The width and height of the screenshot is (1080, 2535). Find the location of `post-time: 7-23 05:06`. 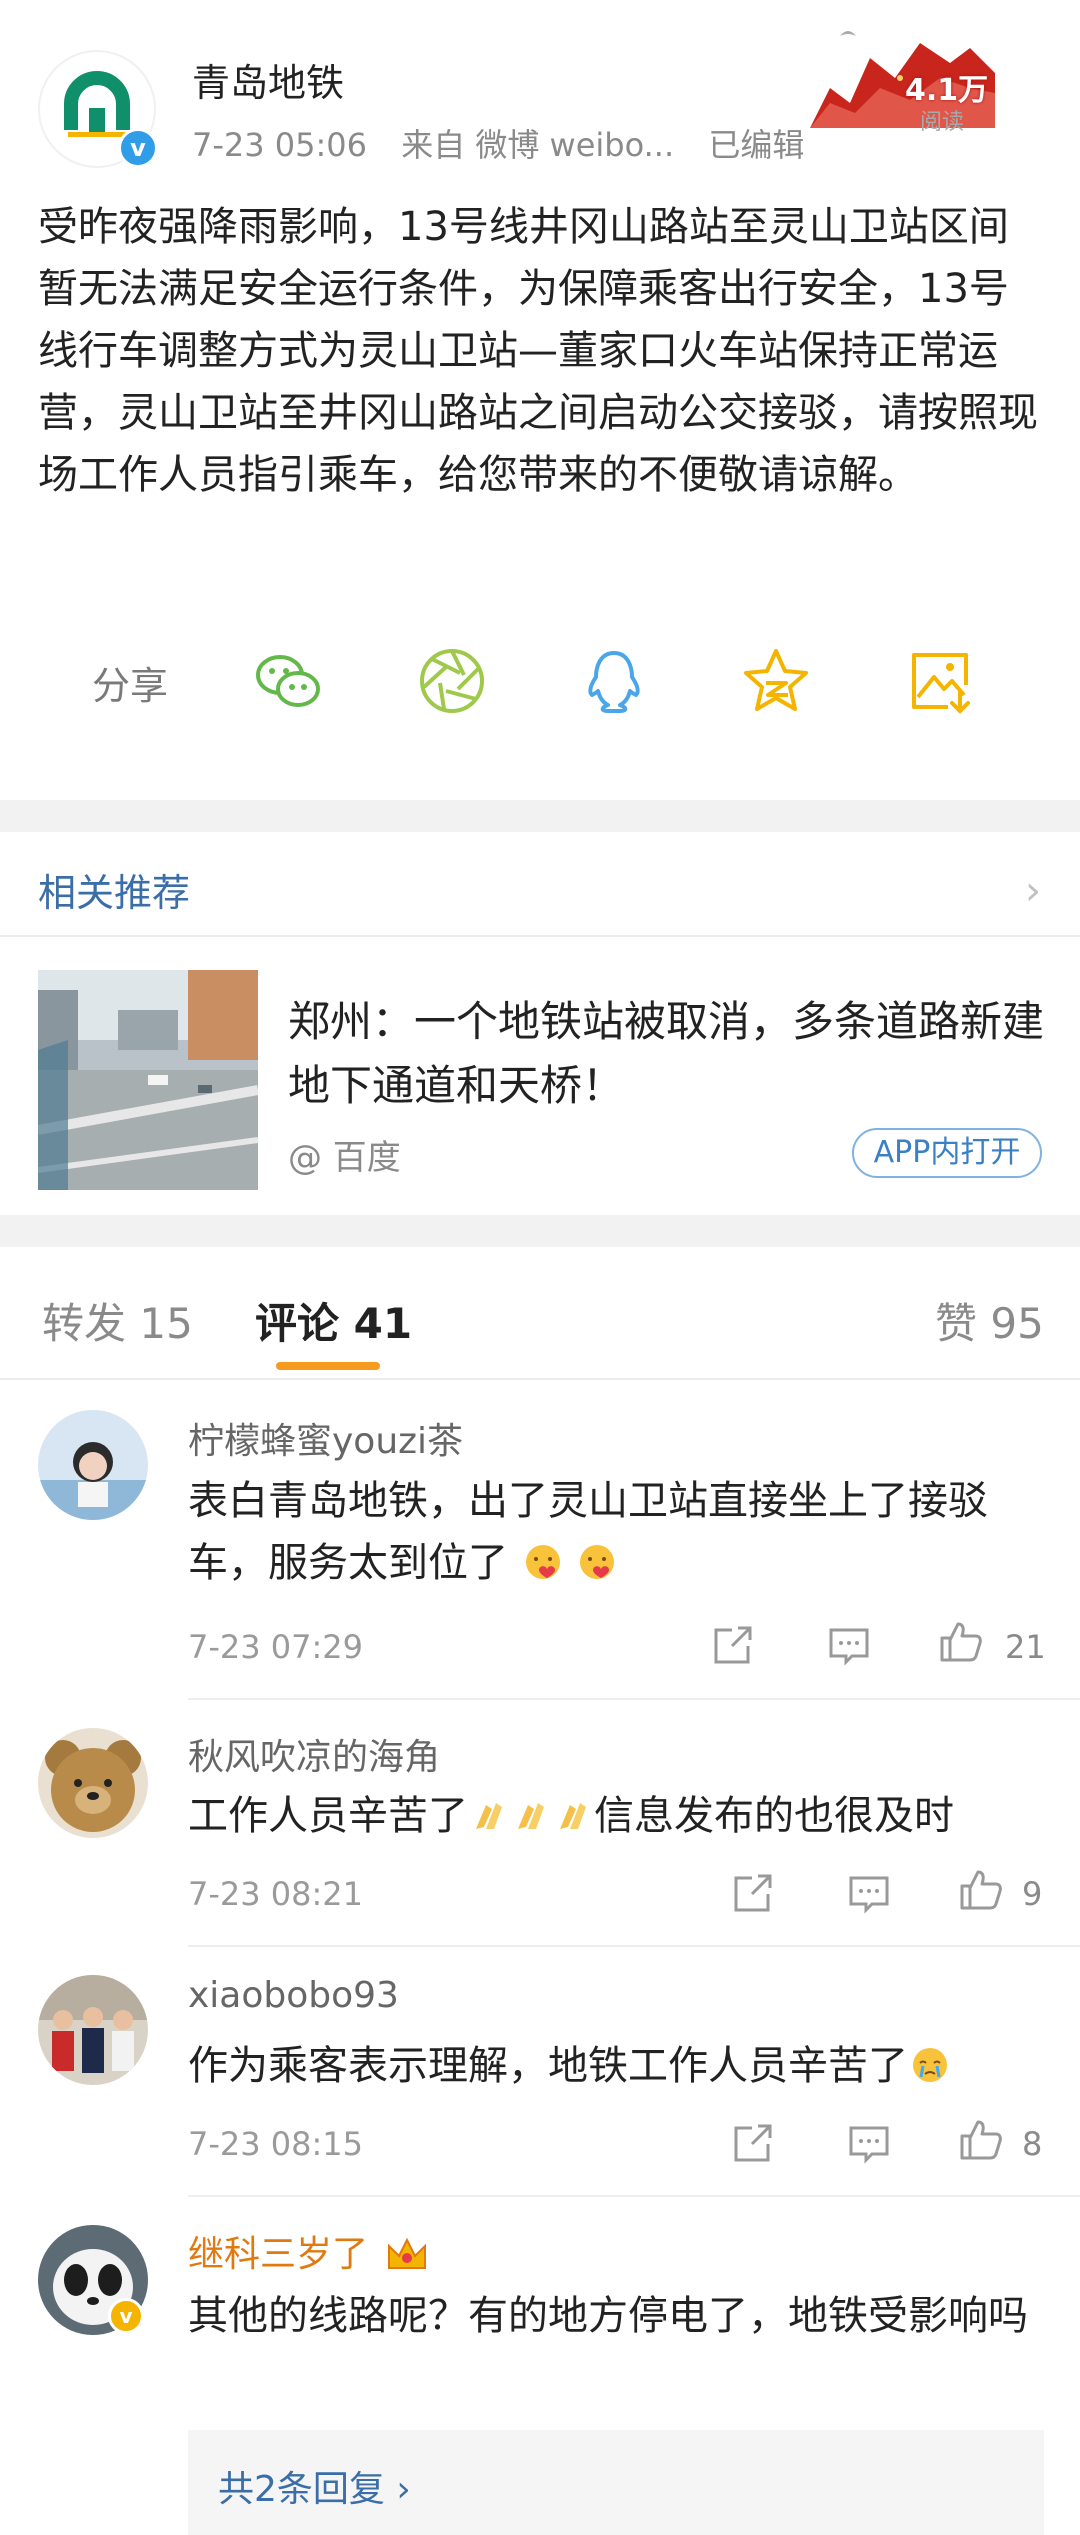

post-time: 7-23 05:06 is located at coordinates (280, 145).